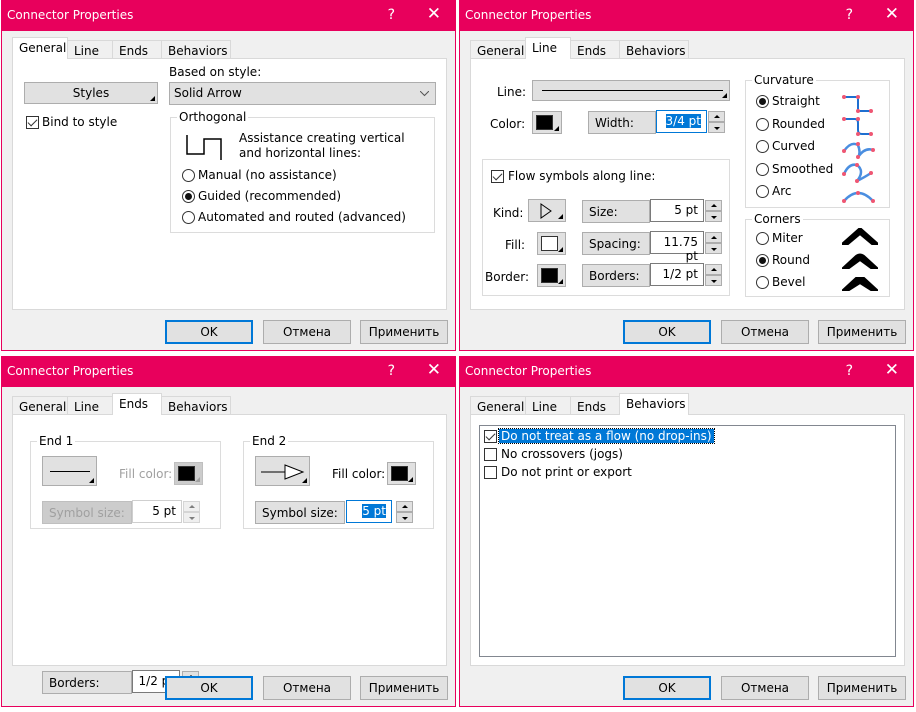 This screenshot has width=916, height=712. I want to click on size-spinner, so click(713, 211).